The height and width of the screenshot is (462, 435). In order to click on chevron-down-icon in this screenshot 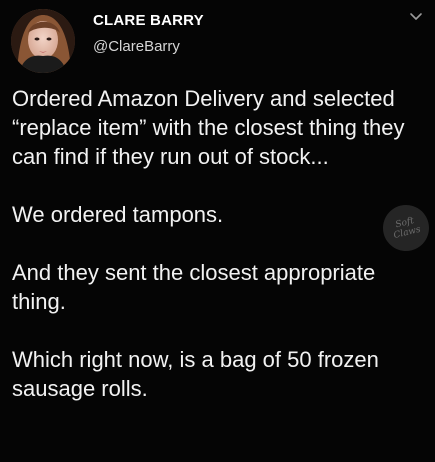, I will do `click(416, 16)`.